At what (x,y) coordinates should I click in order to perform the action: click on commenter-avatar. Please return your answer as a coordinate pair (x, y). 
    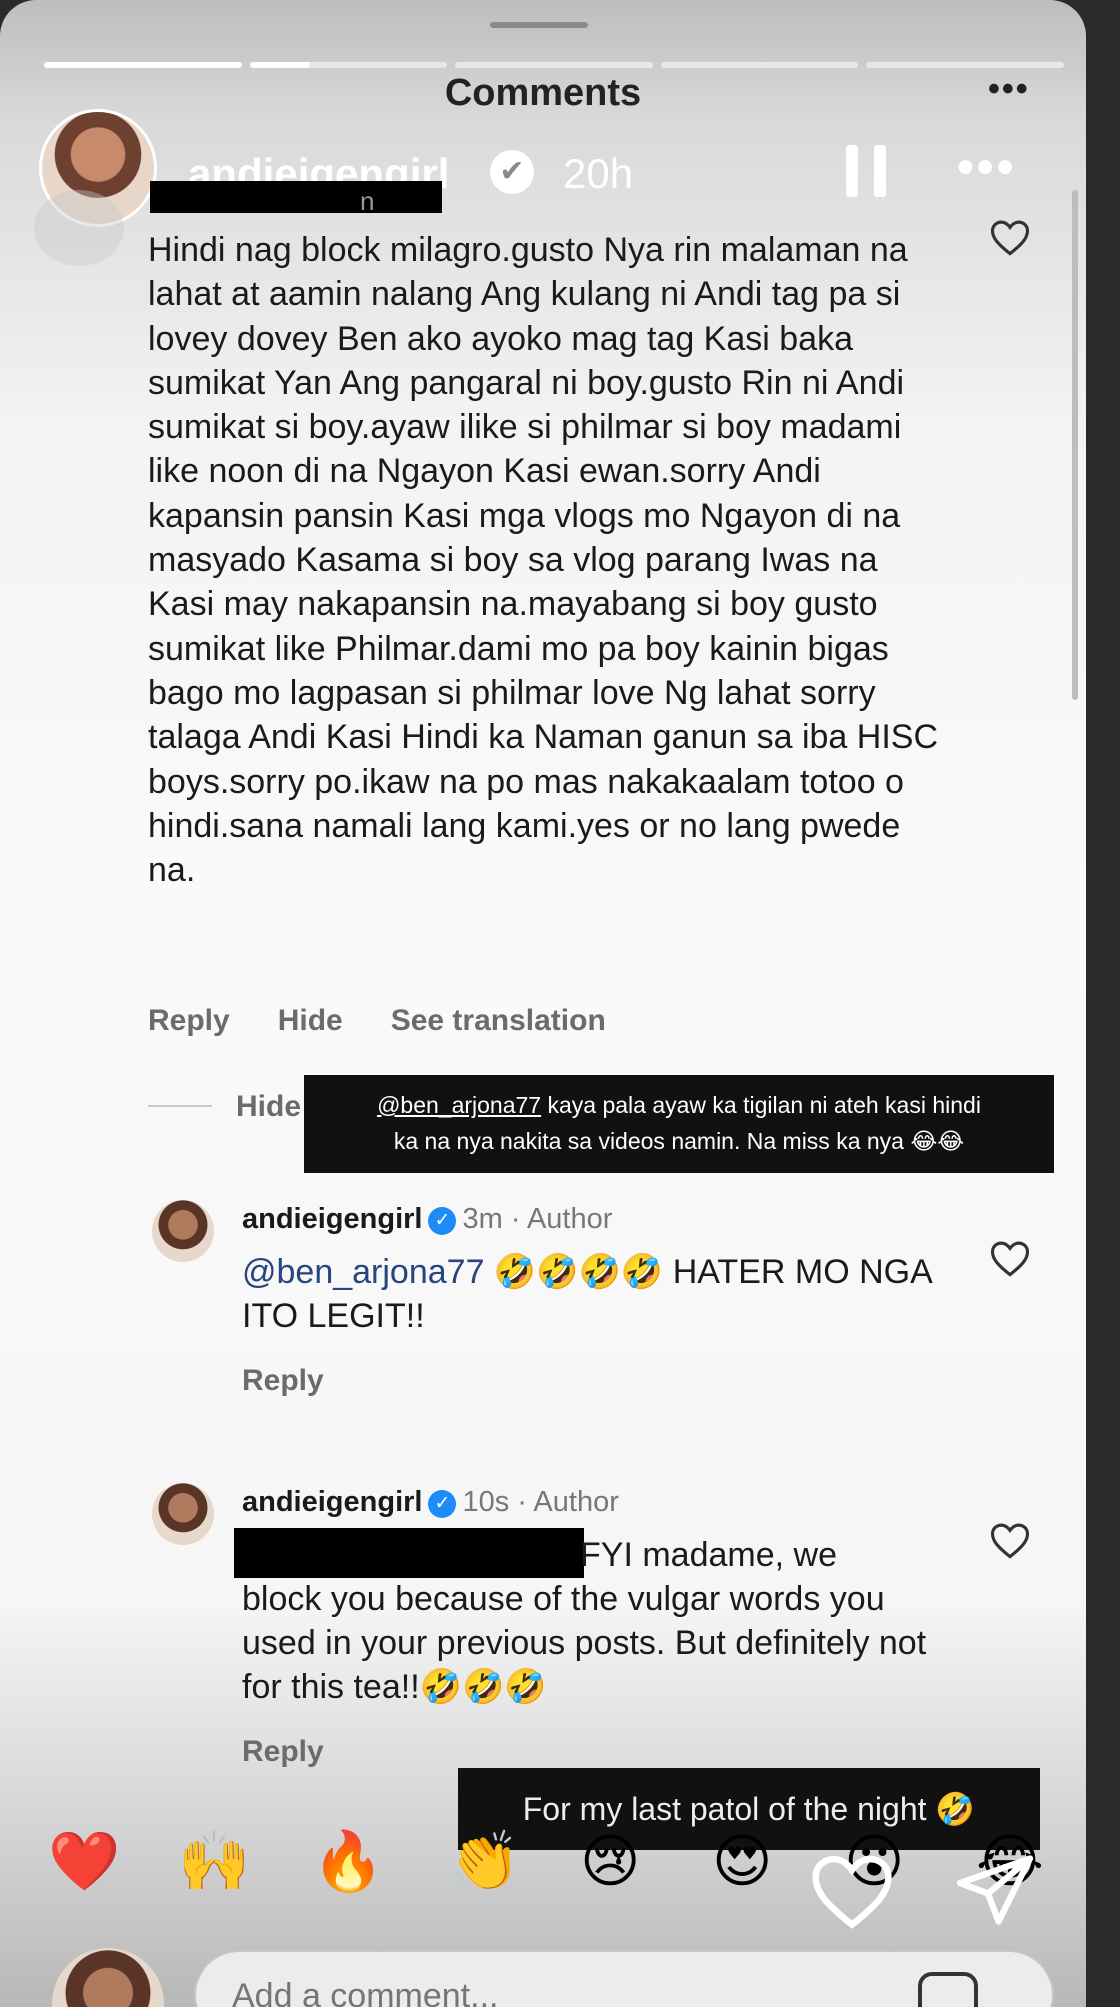
    Looking at the image, I should click on (79, 228).